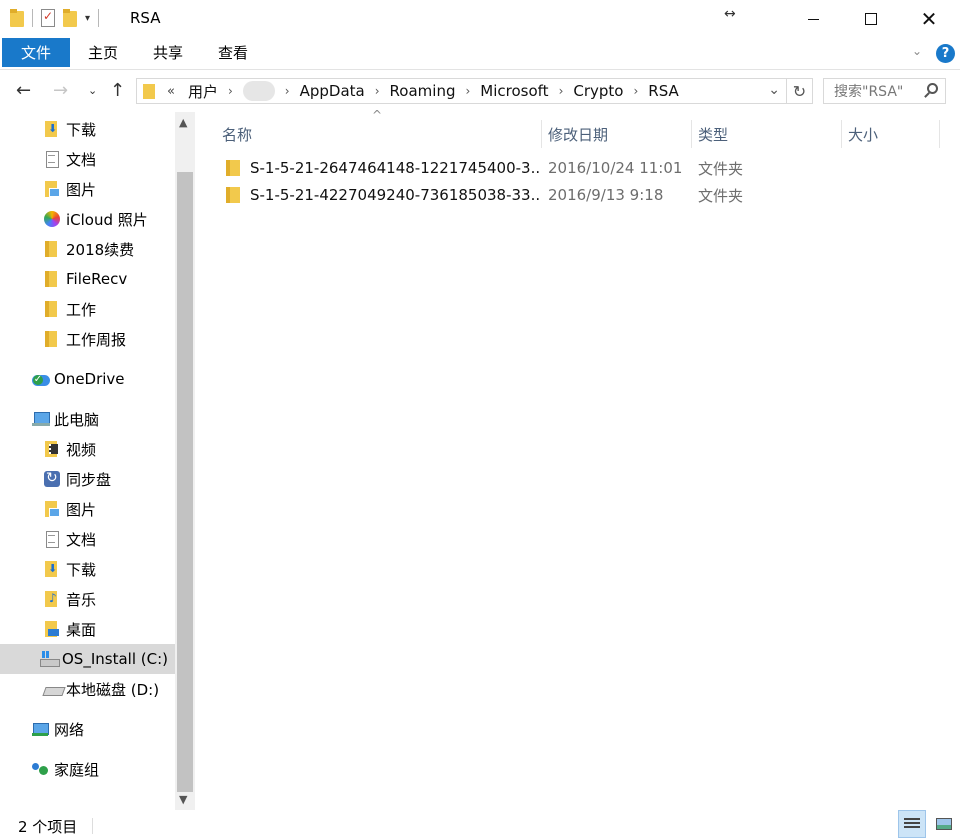 The width and height of the screenshot is (960, 840). Describe the element at coordinates (800, 91) in the screenshot. I see `refresh-button: ↻` at that location.